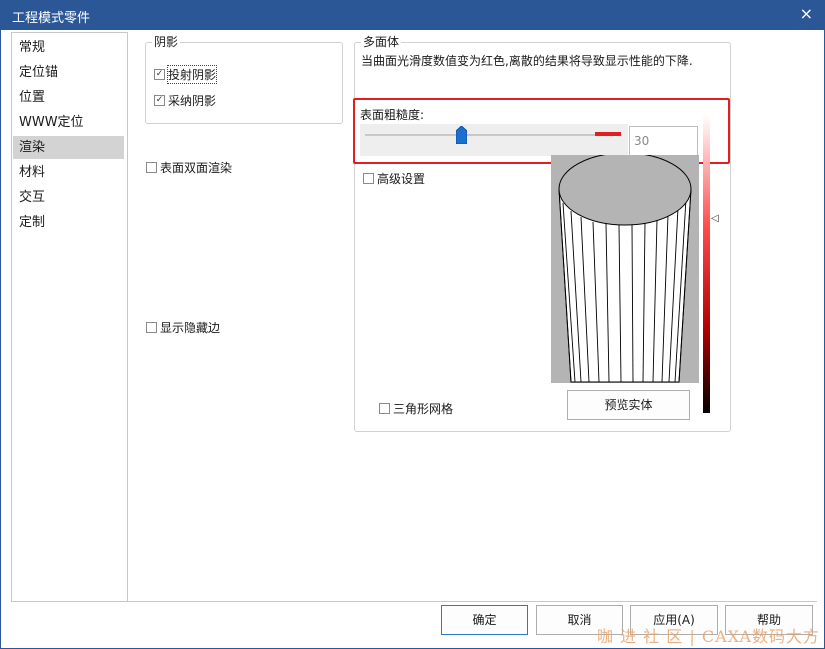 This screenshot has height=649, width=825. Describe the element at coordinates (159, 100) in the screenshot. I see `receive-shadow-check-icon: ✓` at that location.